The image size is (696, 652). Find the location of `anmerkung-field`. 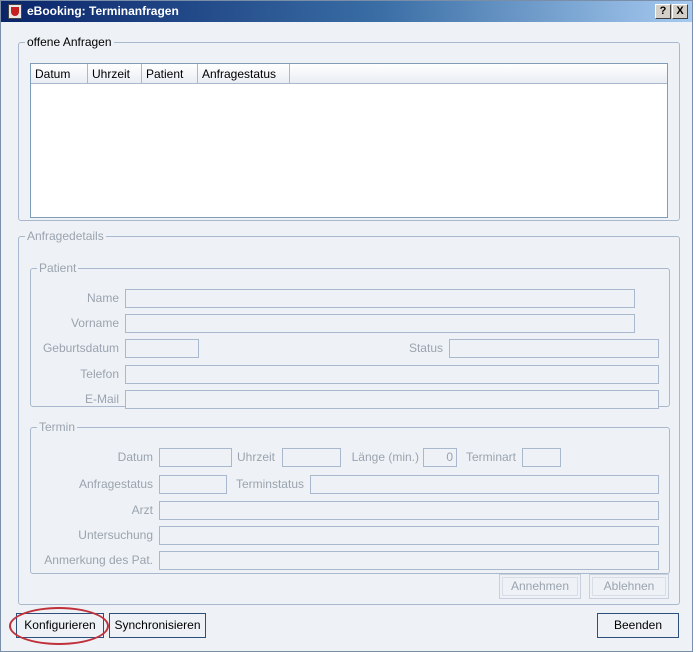

anmerkung-field is located at coordinates (409, 560).